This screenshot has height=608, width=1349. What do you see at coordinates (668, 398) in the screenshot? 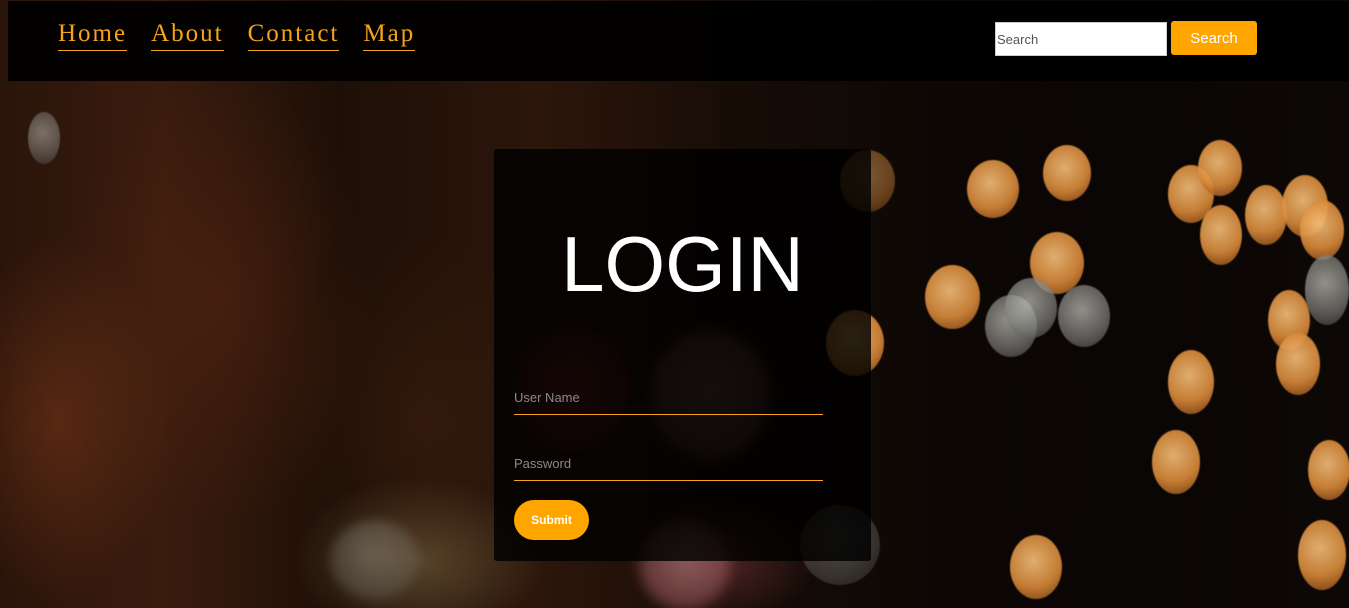
I see `username-field` at bounding box center [668, 398].